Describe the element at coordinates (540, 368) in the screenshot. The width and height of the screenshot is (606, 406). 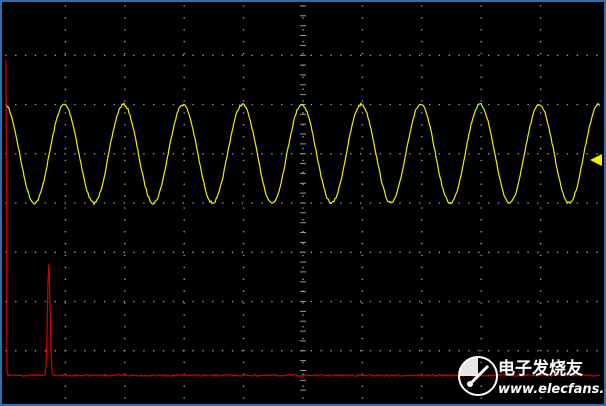
I see `watermark-cn-text: 电子发烧友` at that location.